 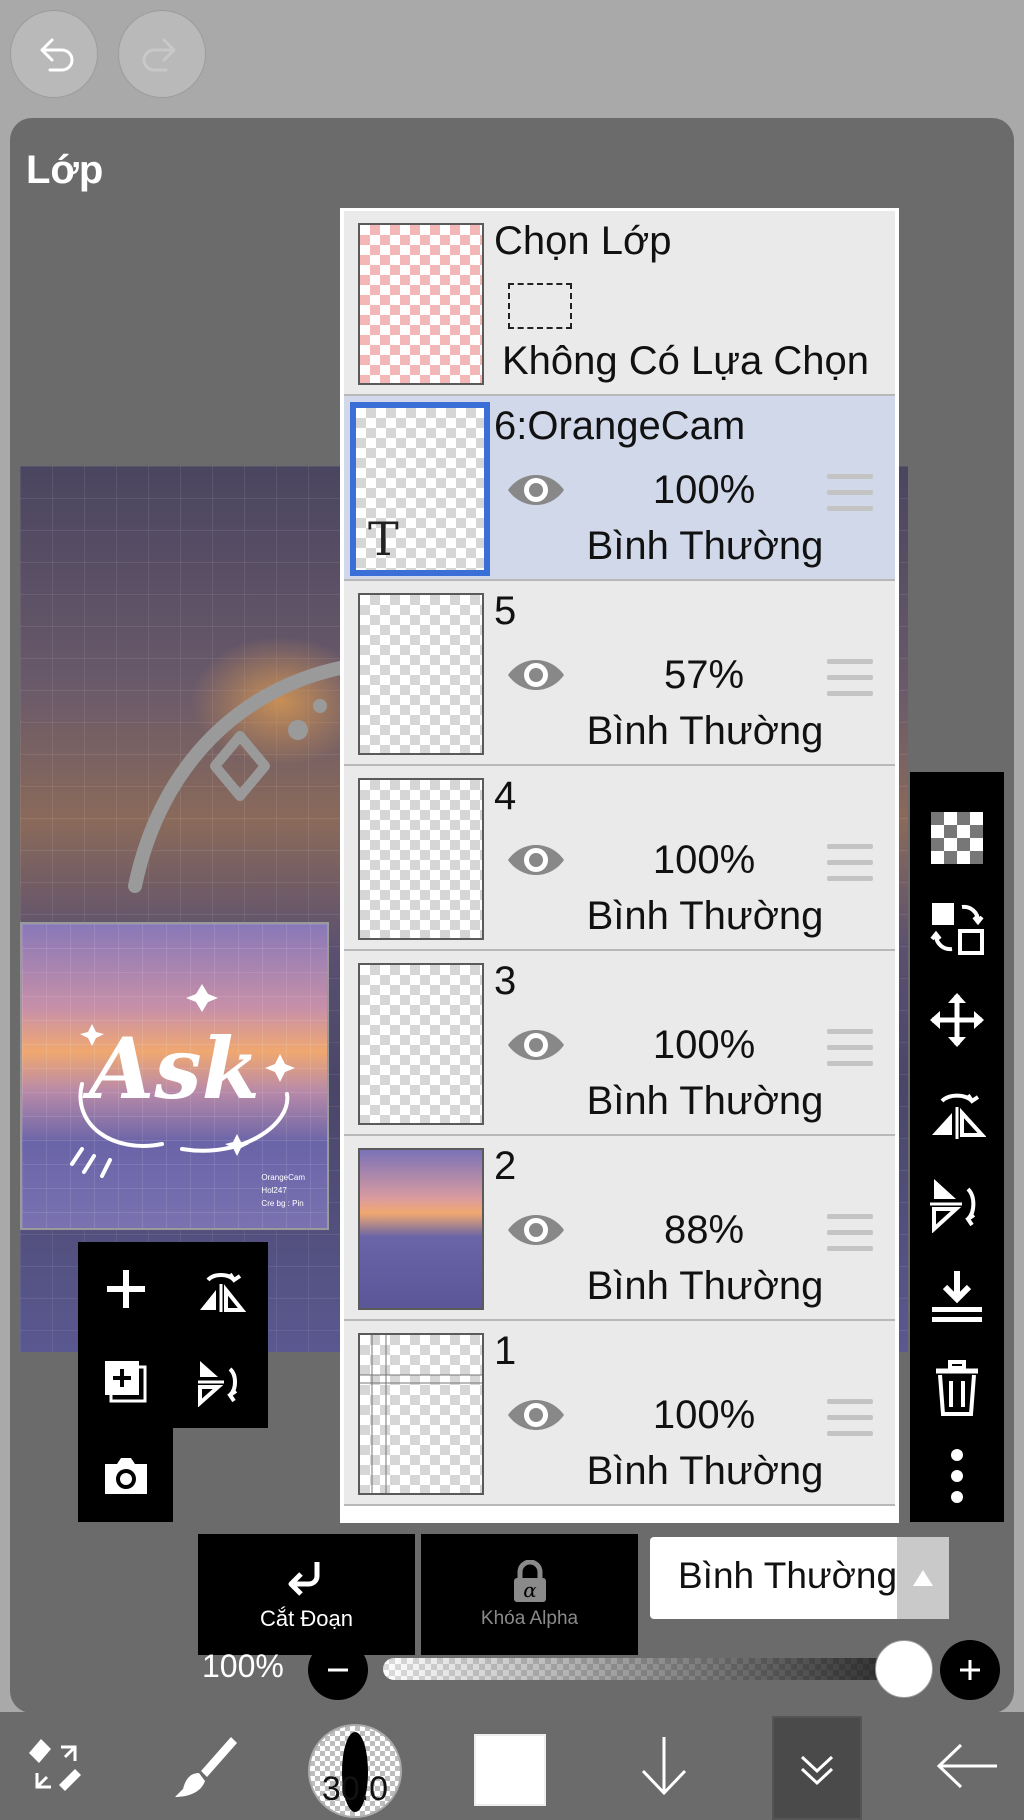 I want to click on selection-status: Không Có Lựa Chọn, so click(x=686, y=361).